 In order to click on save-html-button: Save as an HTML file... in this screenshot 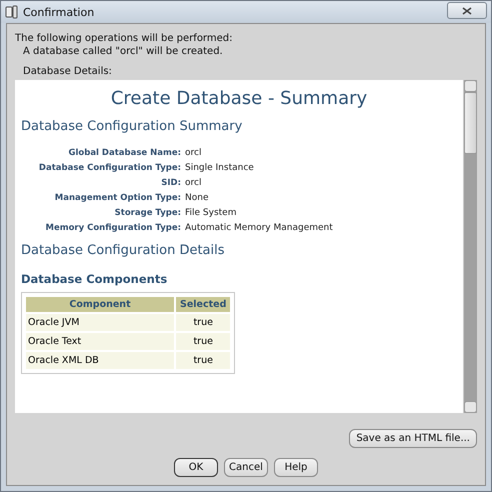, I will do `click(413, 438)`.